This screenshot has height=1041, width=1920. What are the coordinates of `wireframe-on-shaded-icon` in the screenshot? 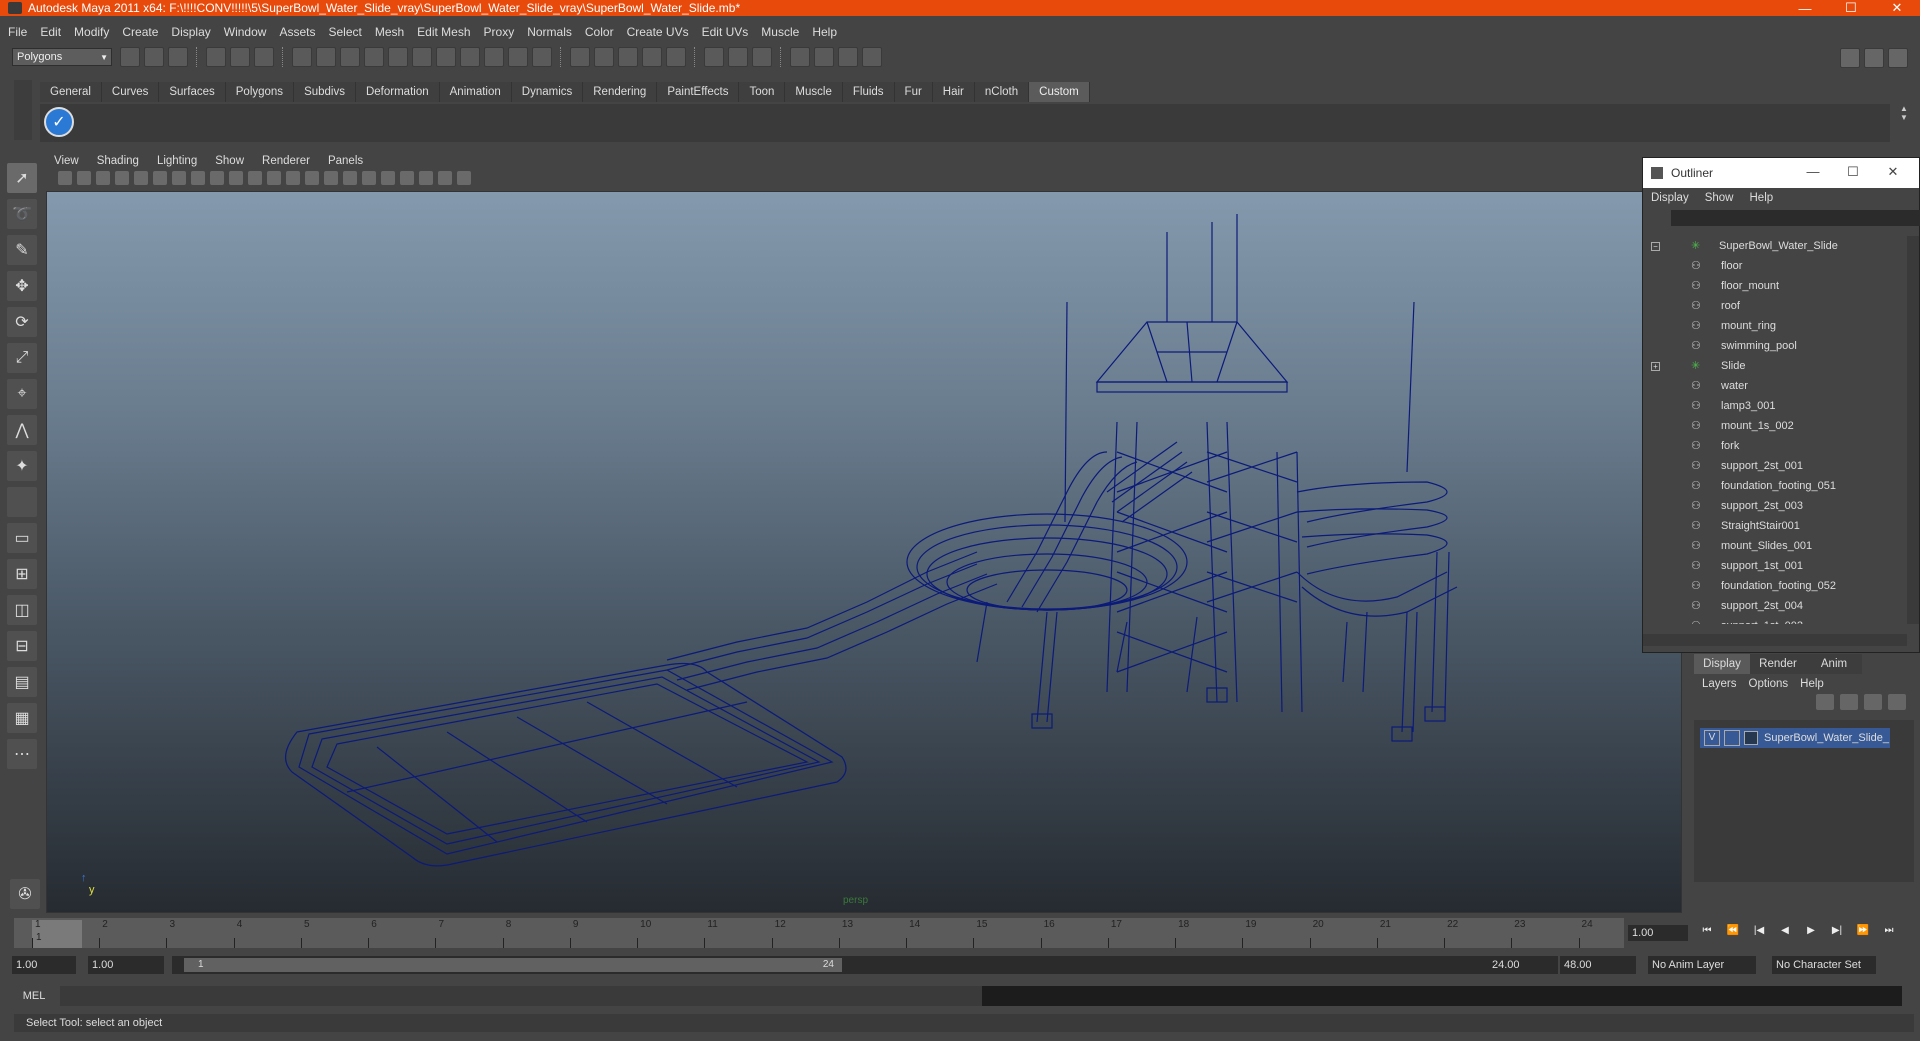 It's located at (312, 178).